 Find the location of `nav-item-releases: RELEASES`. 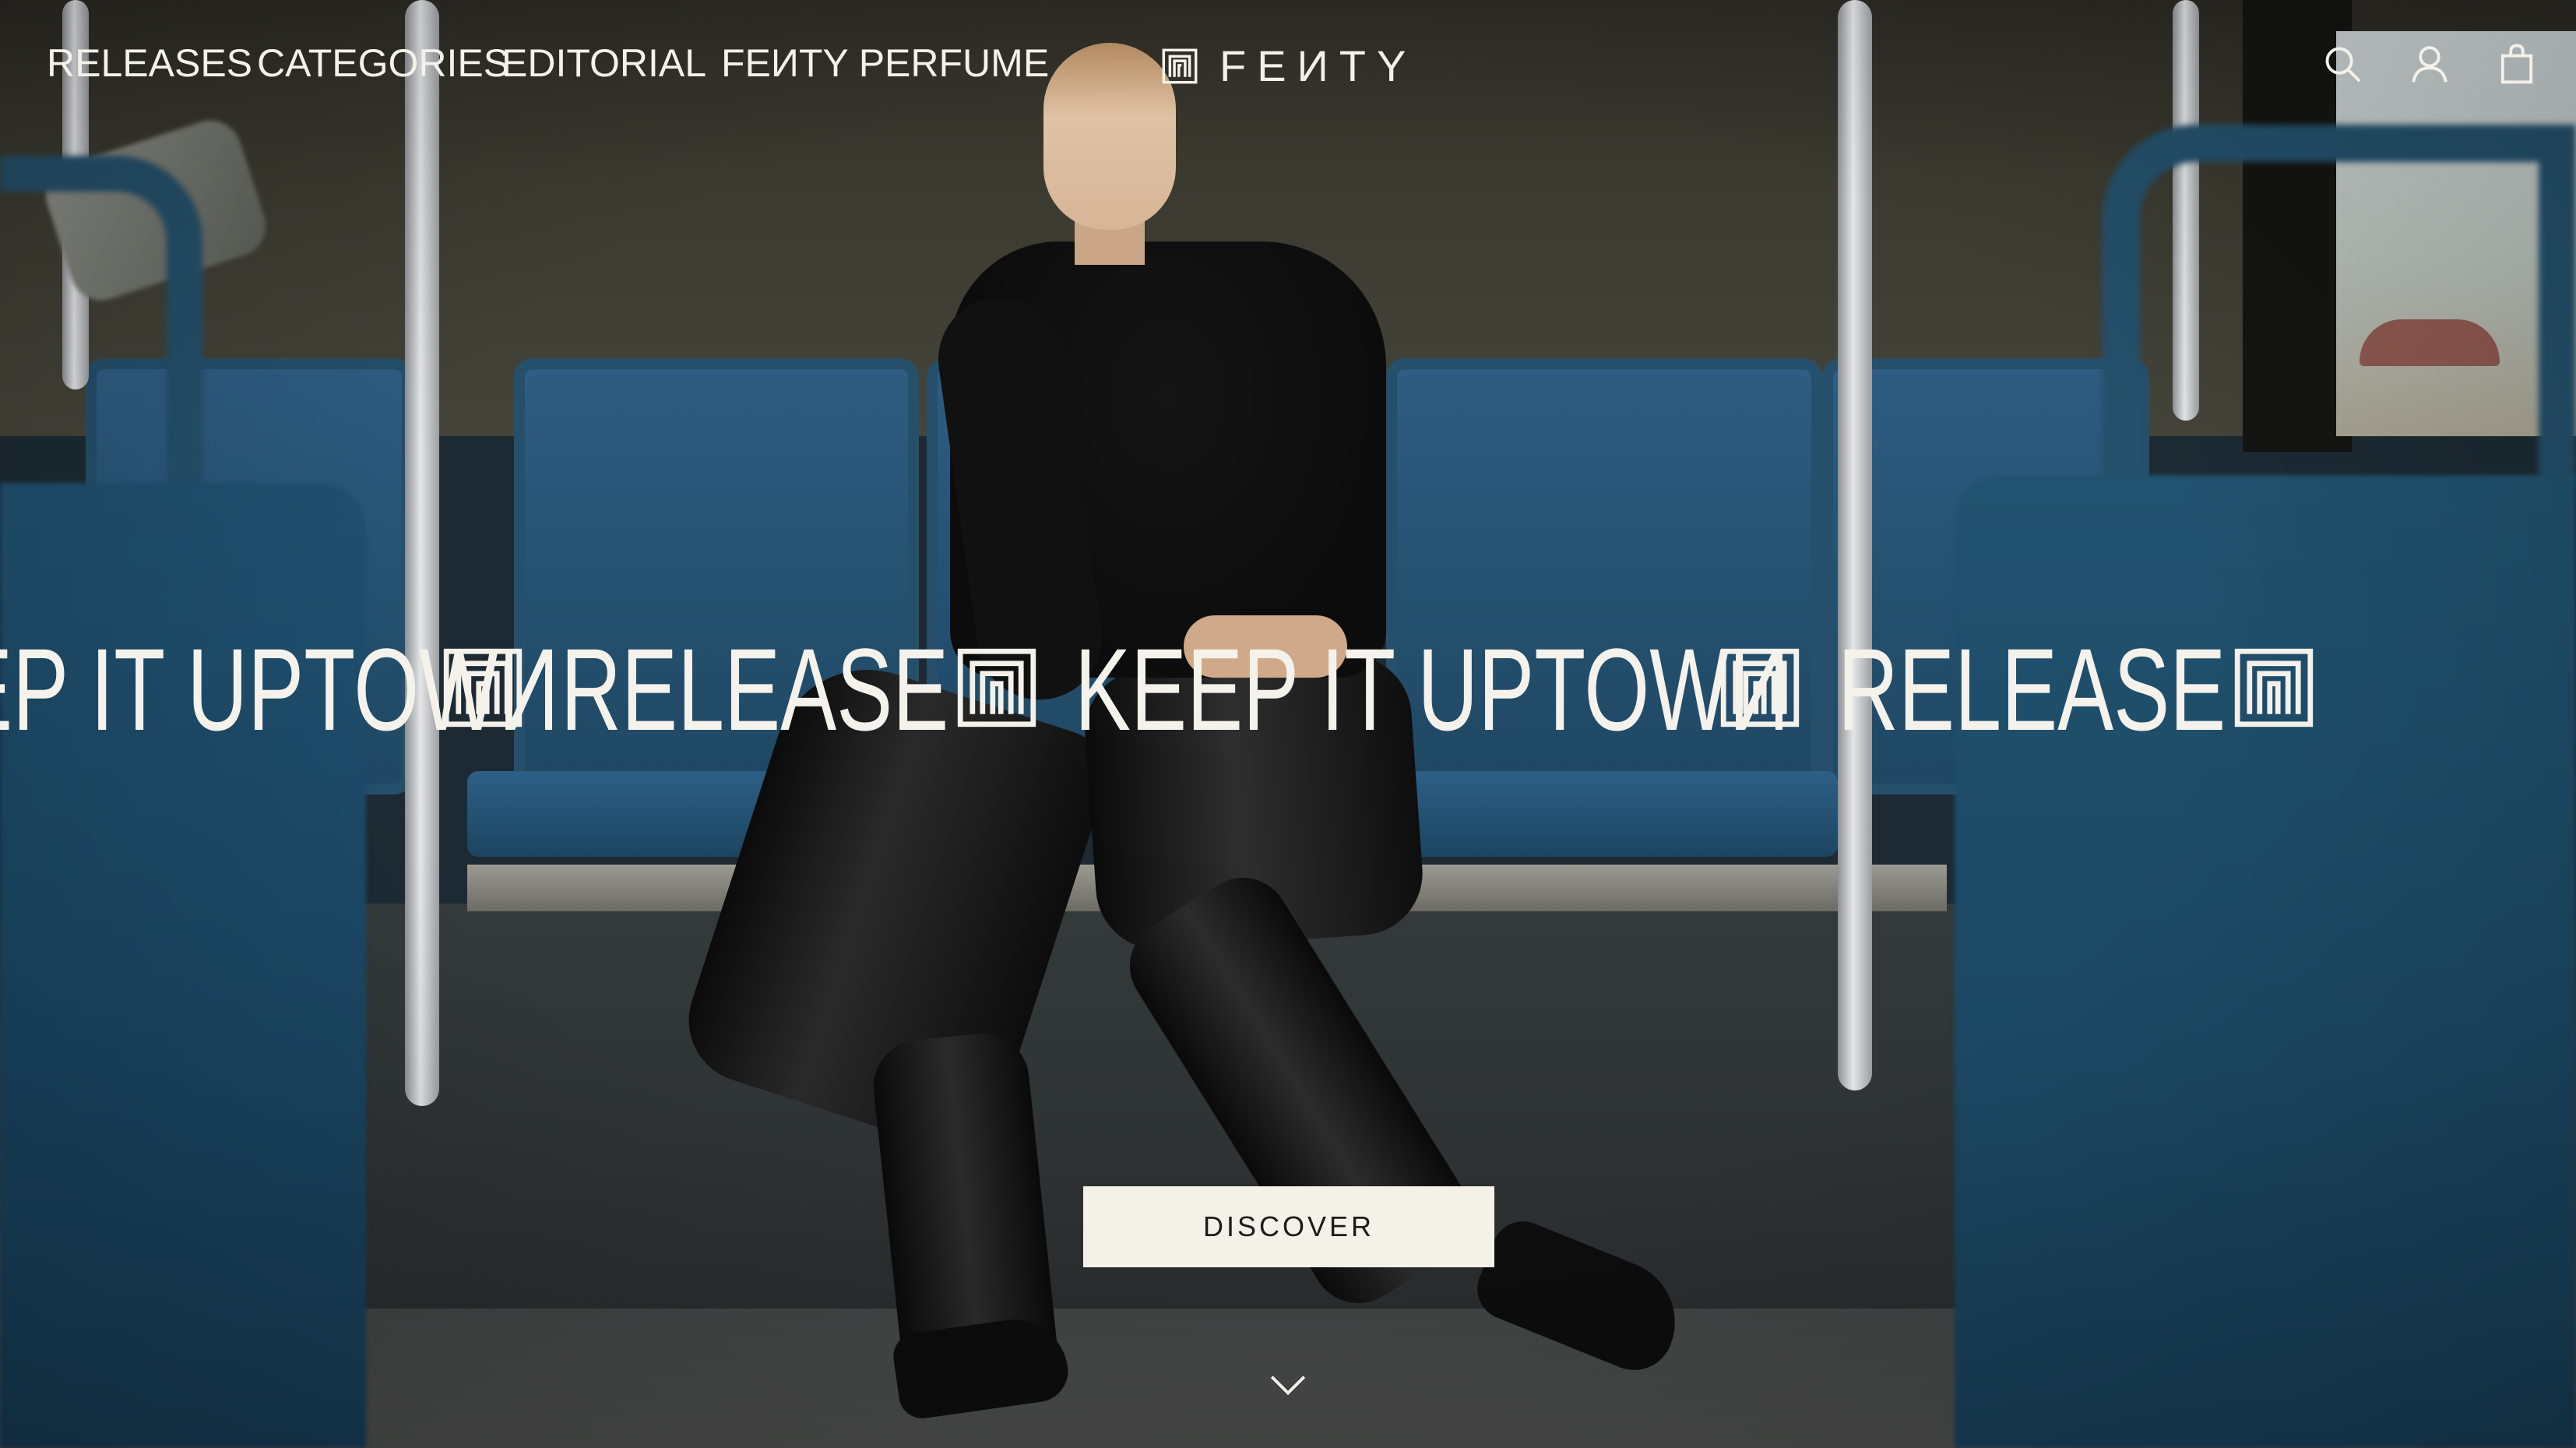

nav-item-releases: RELEASES is located at coordinates (149, 63).